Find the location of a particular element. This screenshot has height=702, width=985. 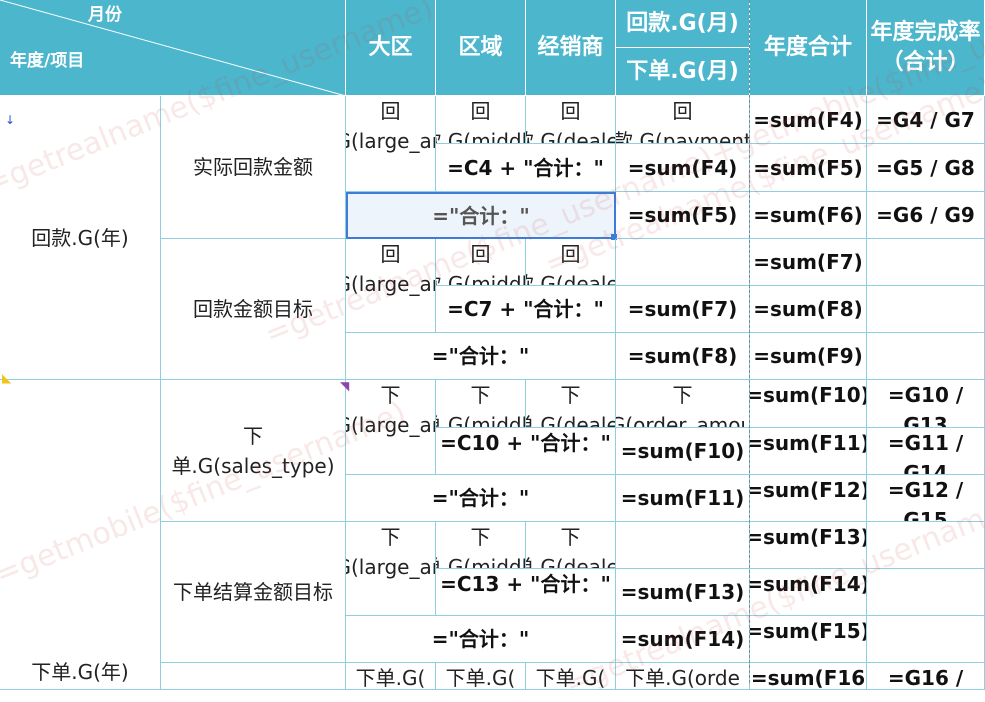

row-order-target: 下单结算金额目标 is located at coordinates (253, 592).